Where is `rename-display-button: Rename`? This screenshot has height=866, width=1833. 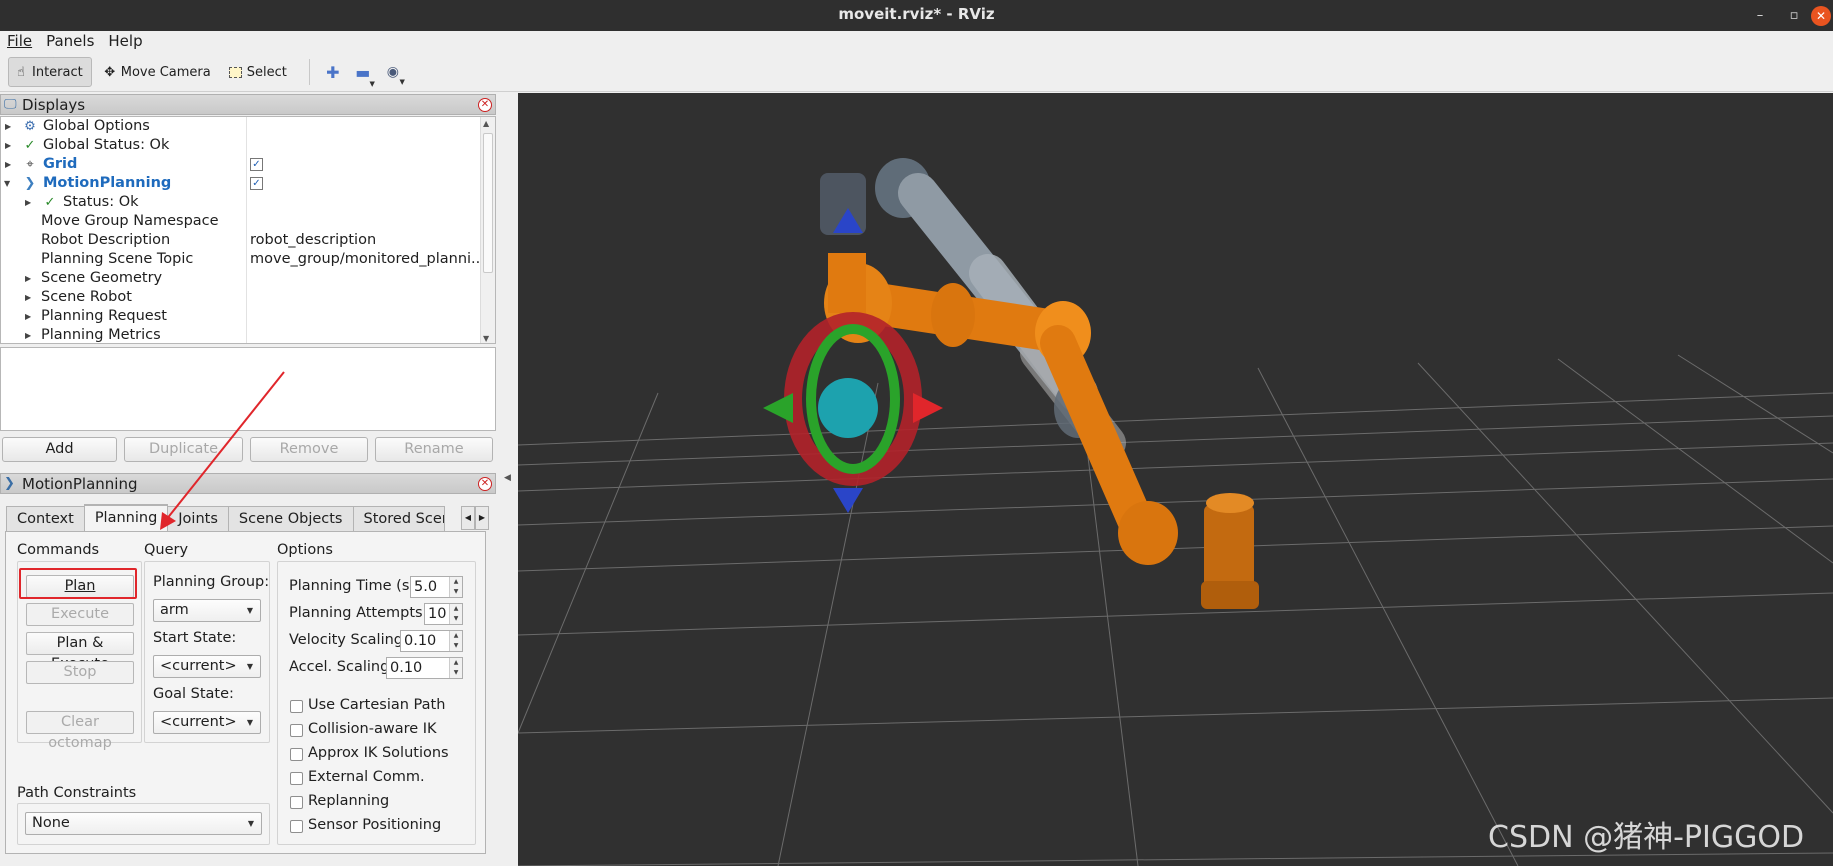
rename-display-button: Rename is located at coordinates (434, 449).